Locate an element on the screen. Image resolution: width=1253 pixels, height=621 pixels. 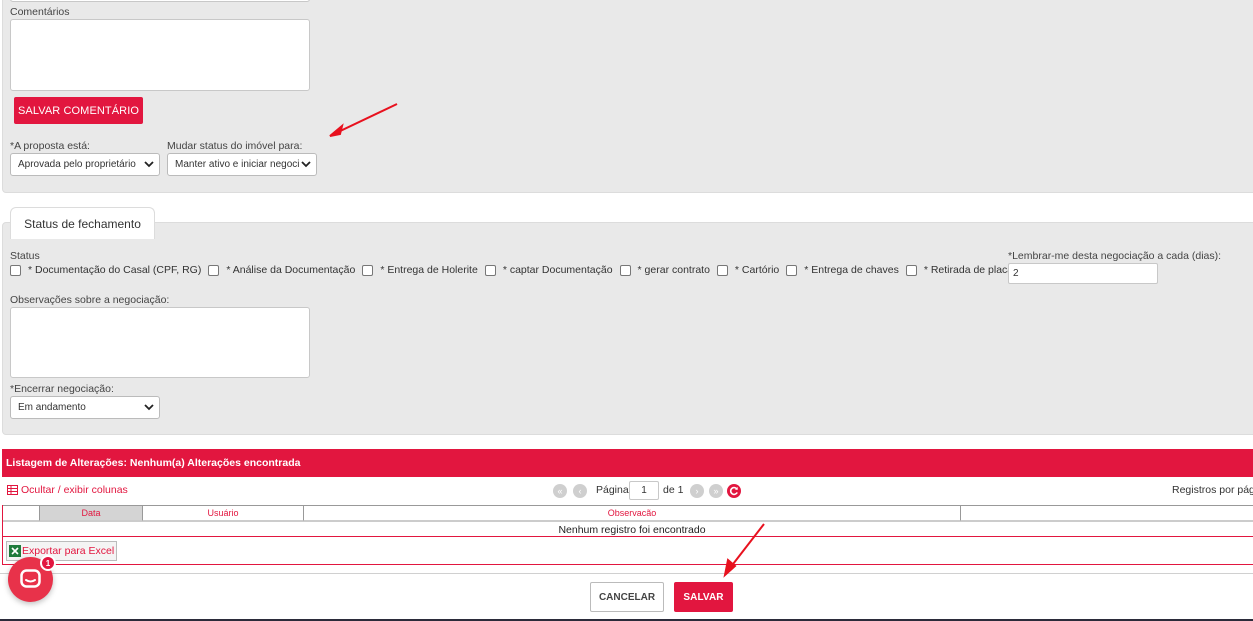
column-header-data: Data is located at coordinates (91, 513).